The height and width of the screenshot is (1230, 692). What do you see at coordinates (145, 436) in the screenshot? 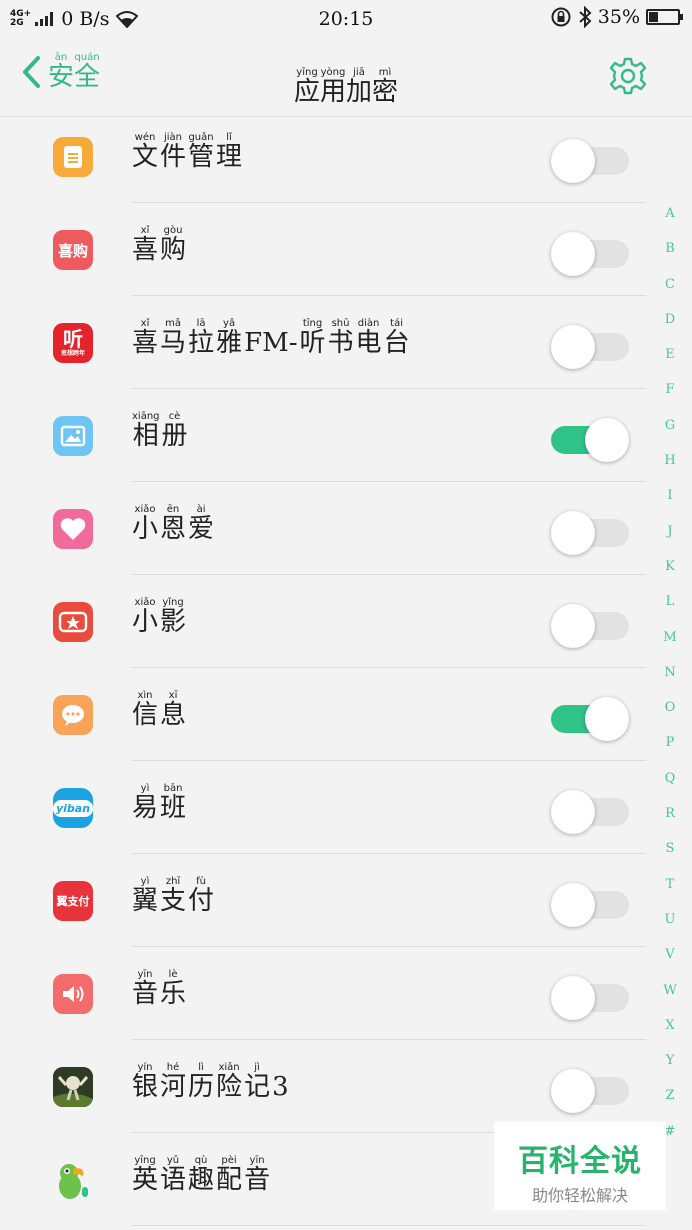
I see `hanzi: 相` at bounding box center [145, 436].